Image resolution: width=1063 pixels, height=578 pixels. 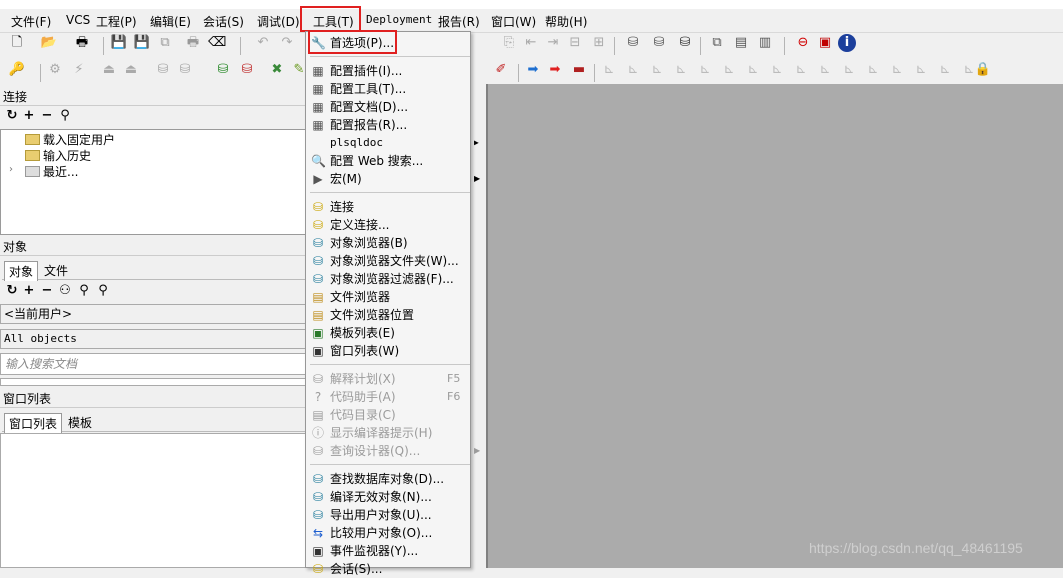 What do you see at coordinates (579, 70) in the screenshot?
I see `toolbox-icon: ▬` at bounding box center [579, 70].